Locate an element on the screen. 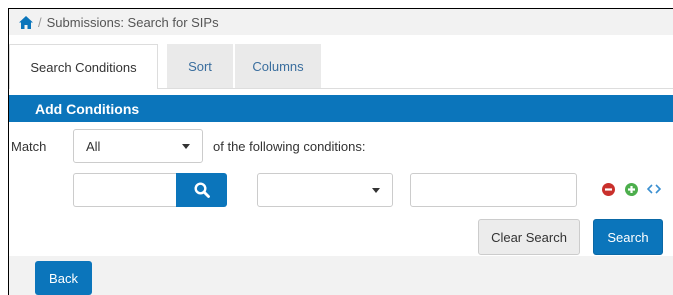 Image resolution: width=673 pixels, height=295 pixels. search-input is located at coordinates (125, 190).